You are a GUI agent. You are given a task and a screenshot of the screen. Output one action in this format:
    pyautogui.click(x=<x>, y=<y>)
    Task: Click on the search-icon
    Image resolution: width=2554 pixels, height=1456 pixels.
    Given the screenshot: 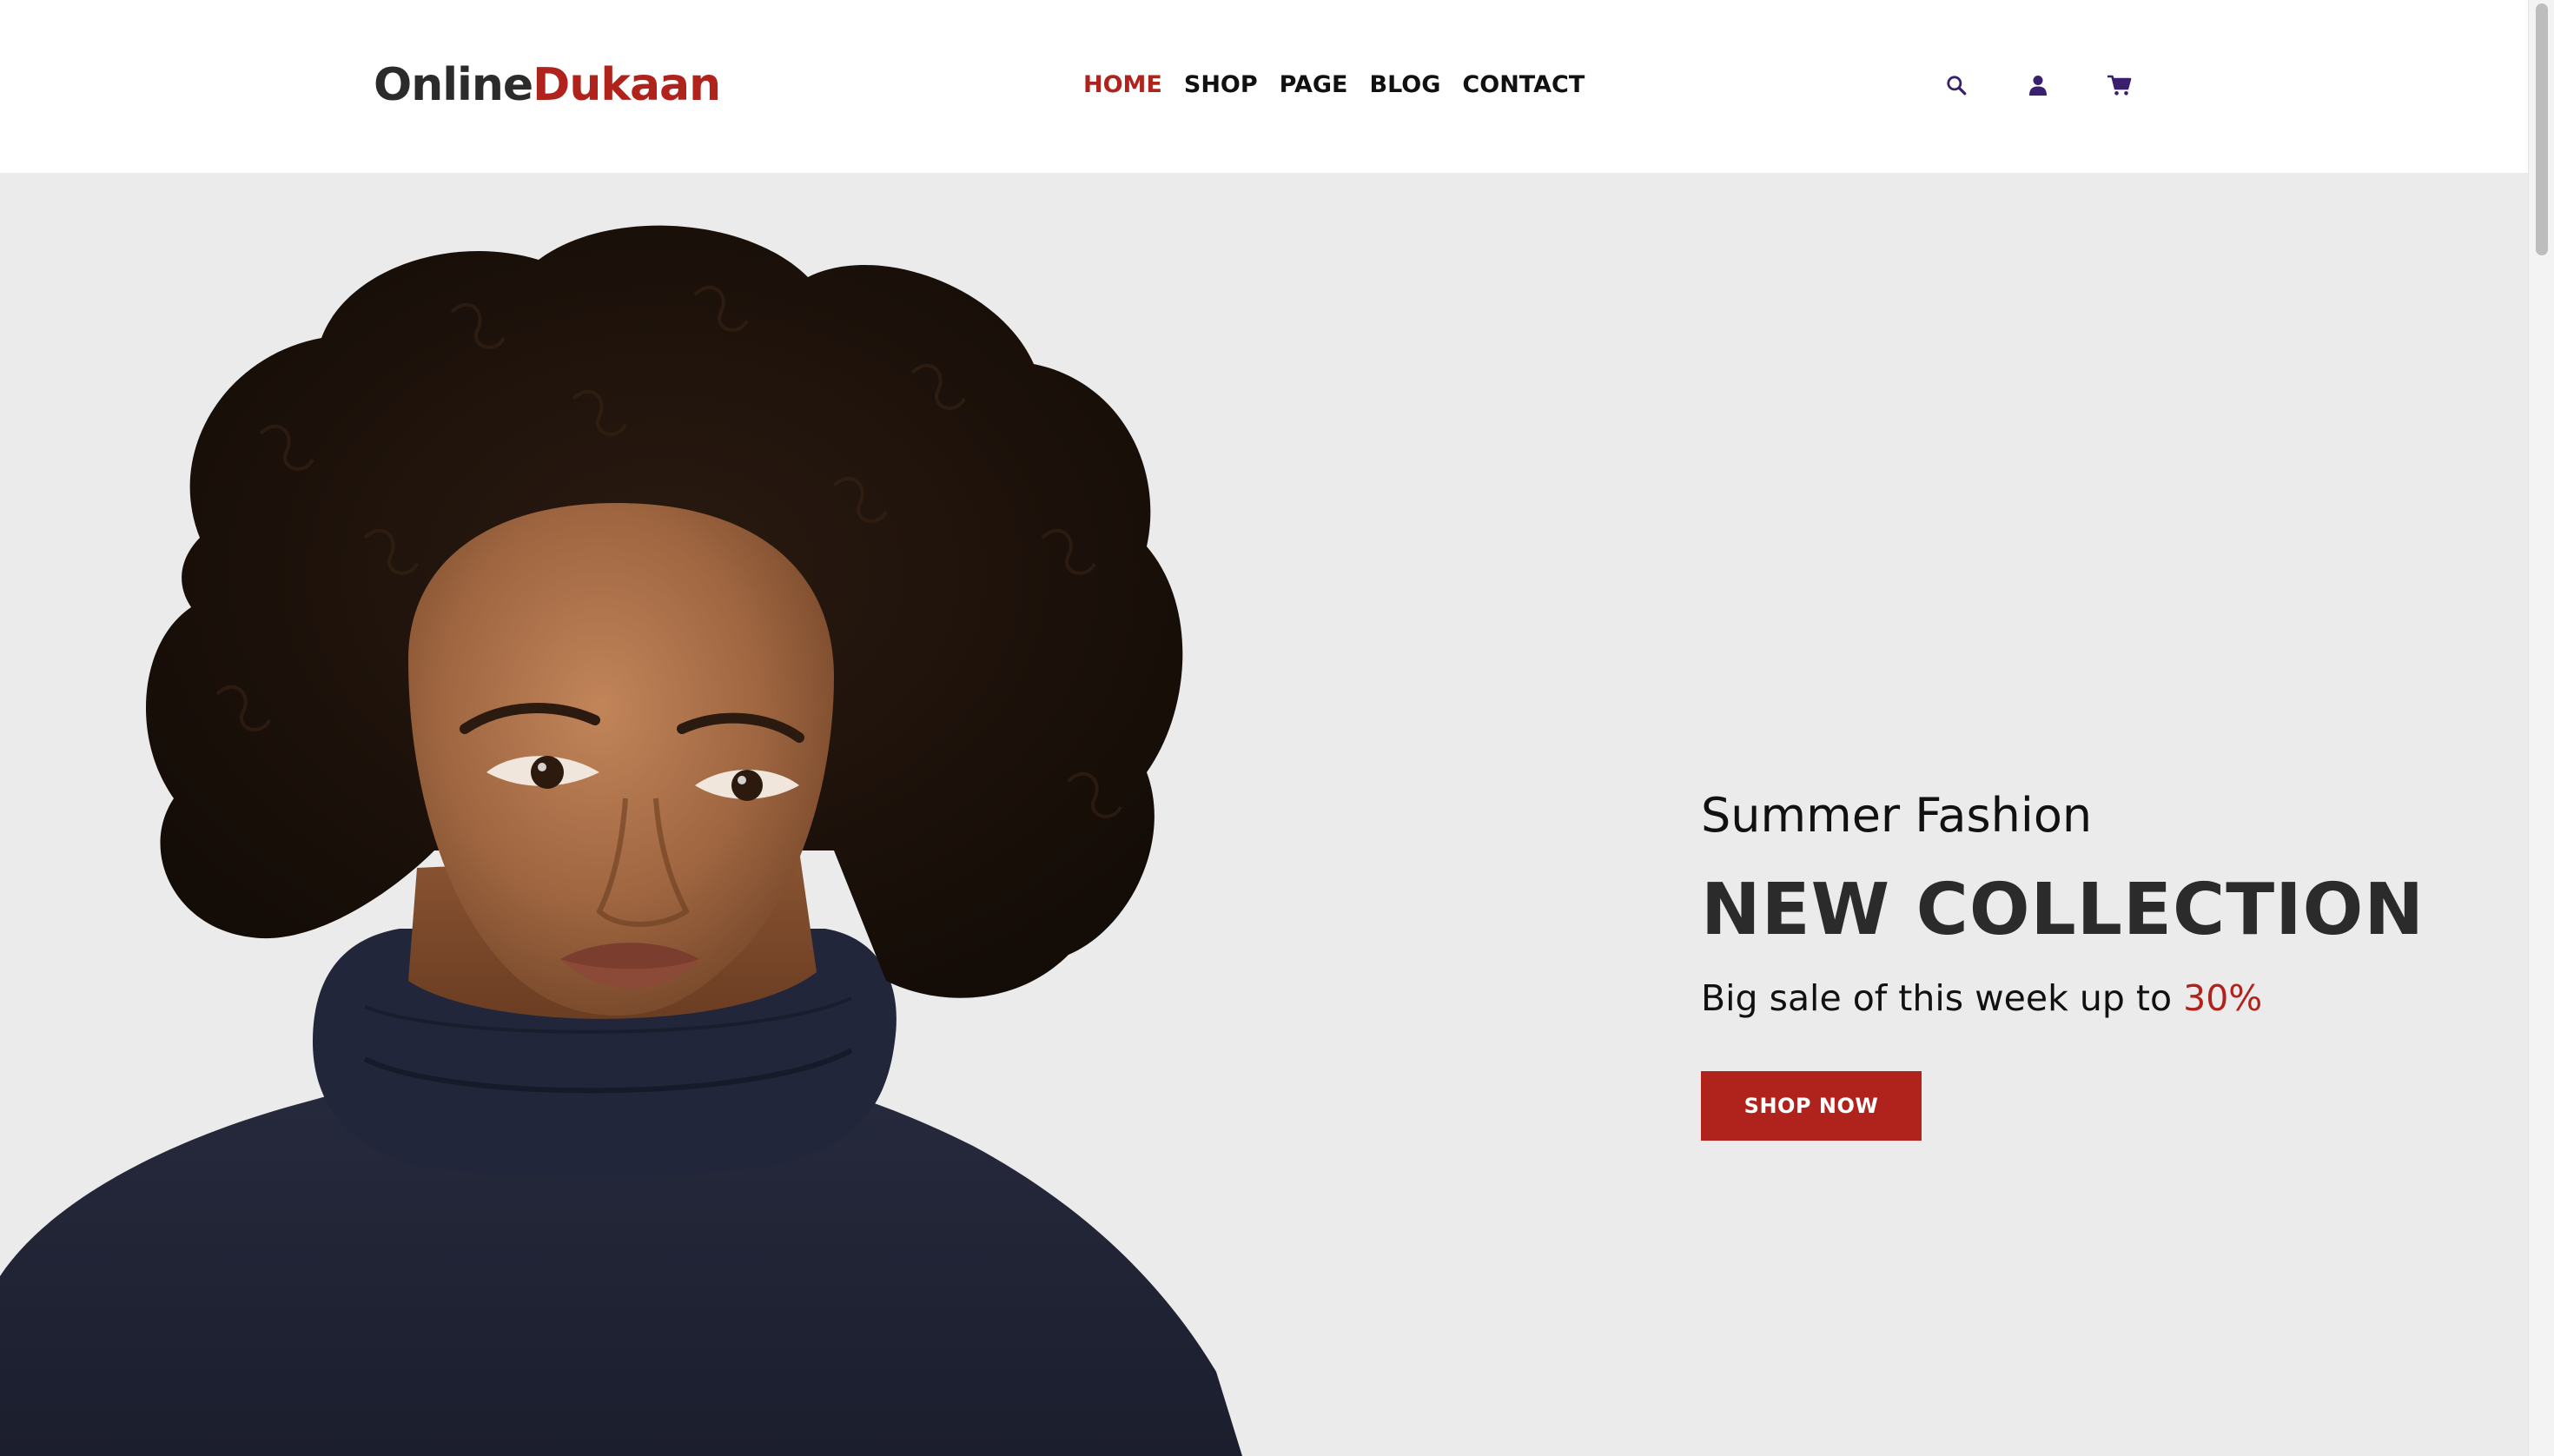 What is the action you would take?
    pyautogui.click(x=1956, y=85)
    